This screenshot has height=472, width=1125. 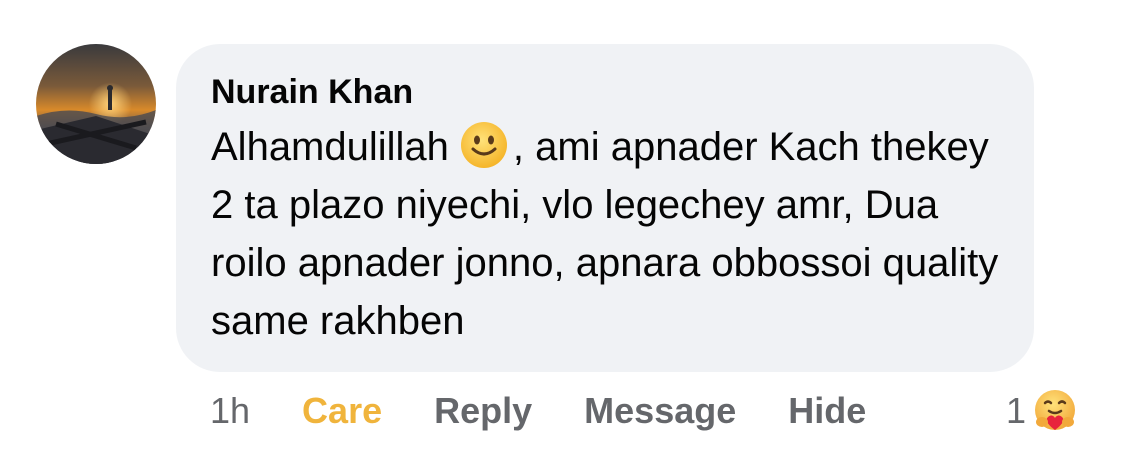 I want to click on comment-text-part1: Alhamdulillah, so click(x=330, y=147).